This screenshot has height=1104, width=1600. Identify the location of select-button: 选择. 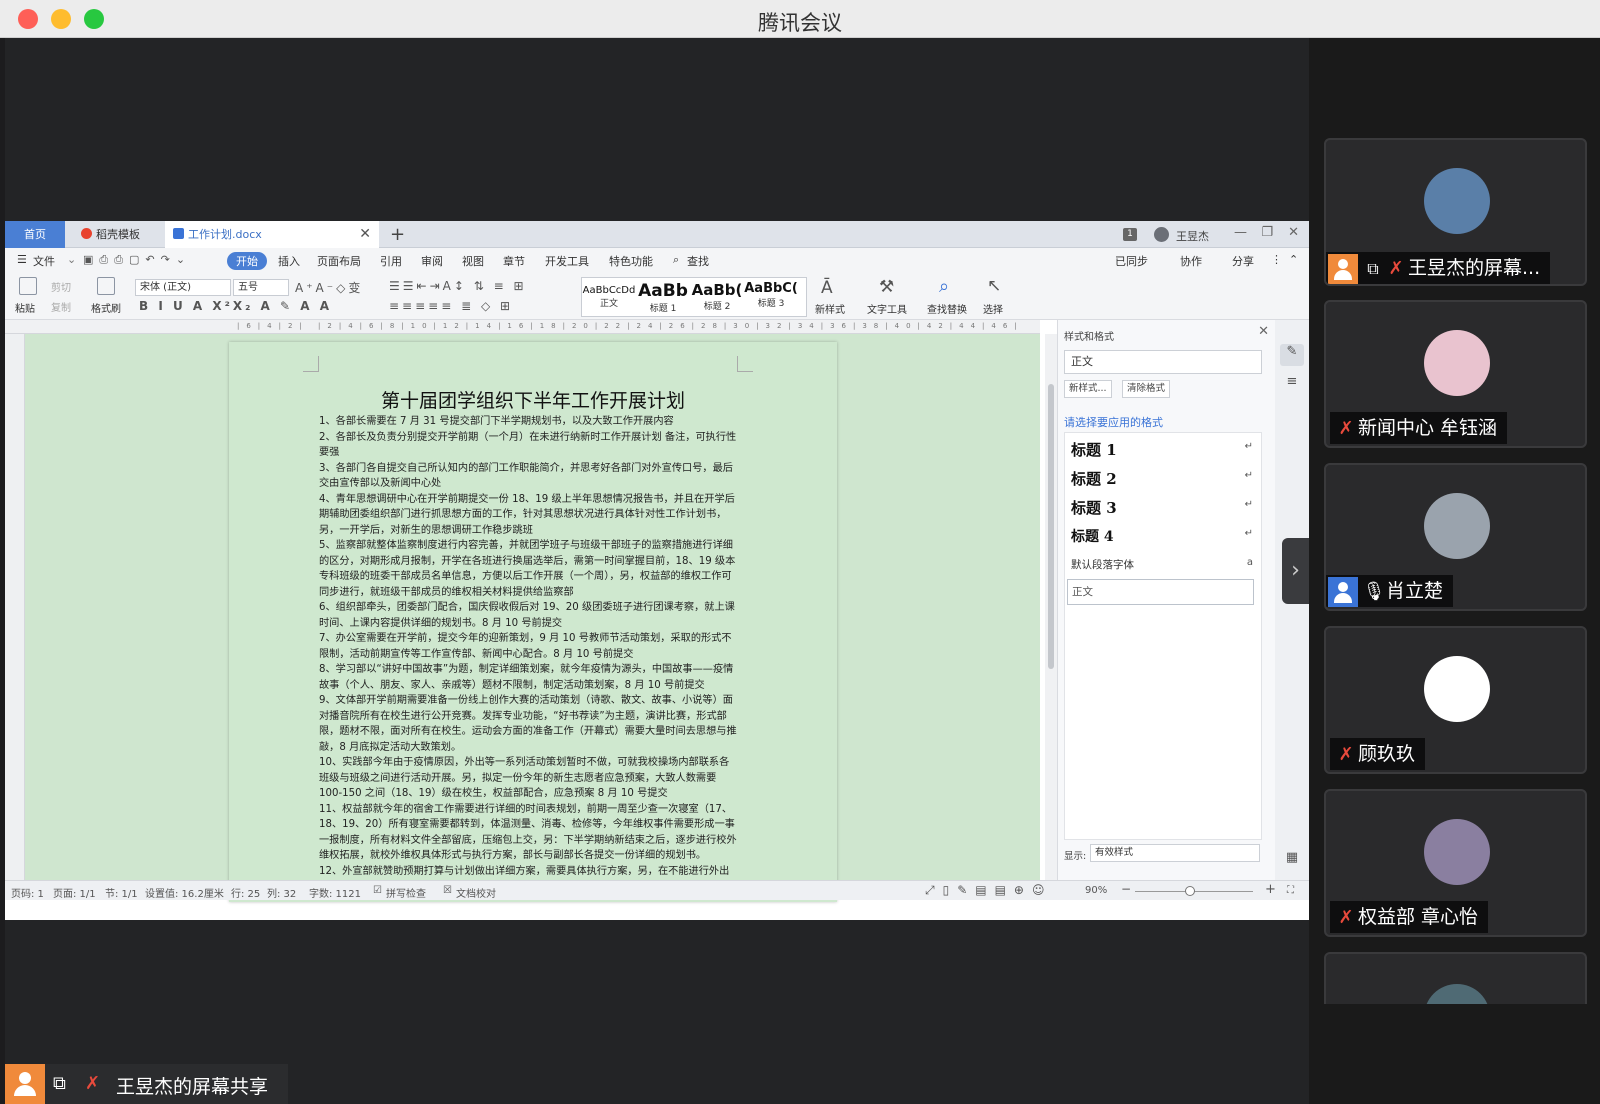
(993, 308).